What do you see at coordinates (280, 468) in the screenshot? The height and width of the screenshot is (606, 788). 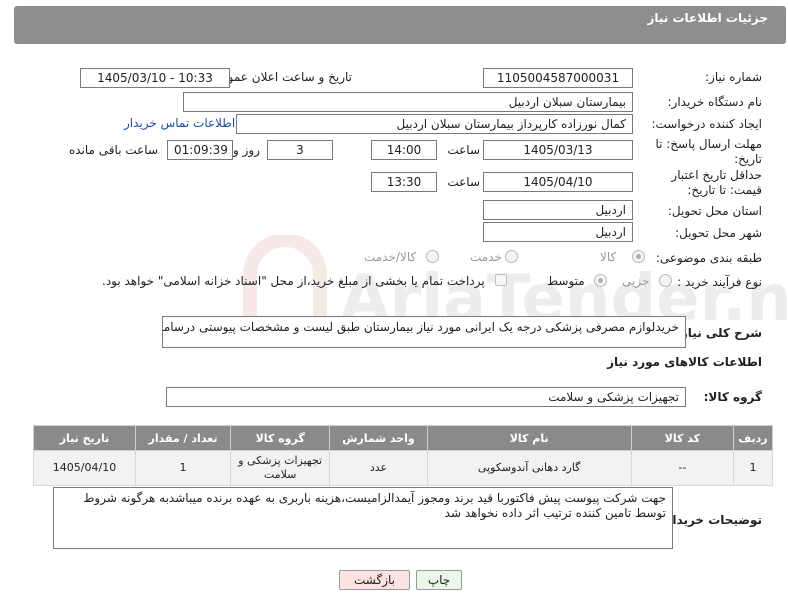 I see `cell-group: تجهیزات پزشکی و سلامت` at bounding box center [280, 468].